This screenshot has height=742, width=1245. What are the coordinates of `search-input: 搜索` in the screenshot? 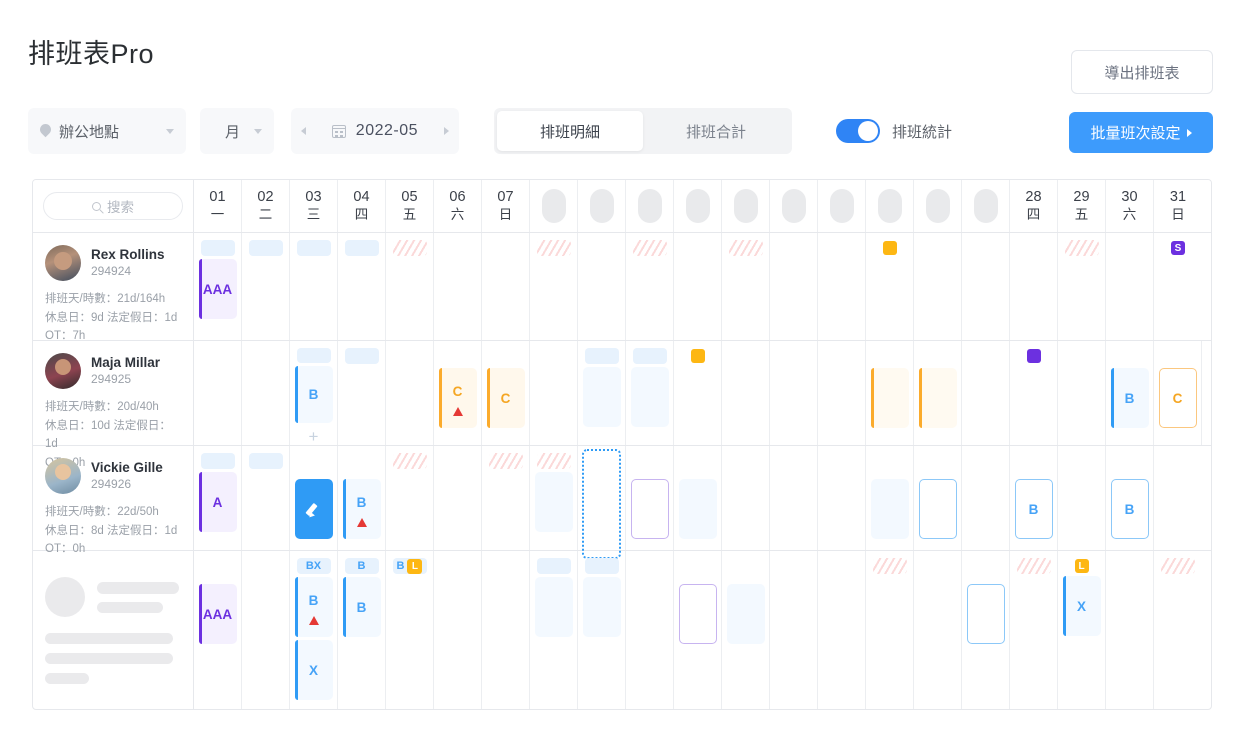 It's located at (113, 206).